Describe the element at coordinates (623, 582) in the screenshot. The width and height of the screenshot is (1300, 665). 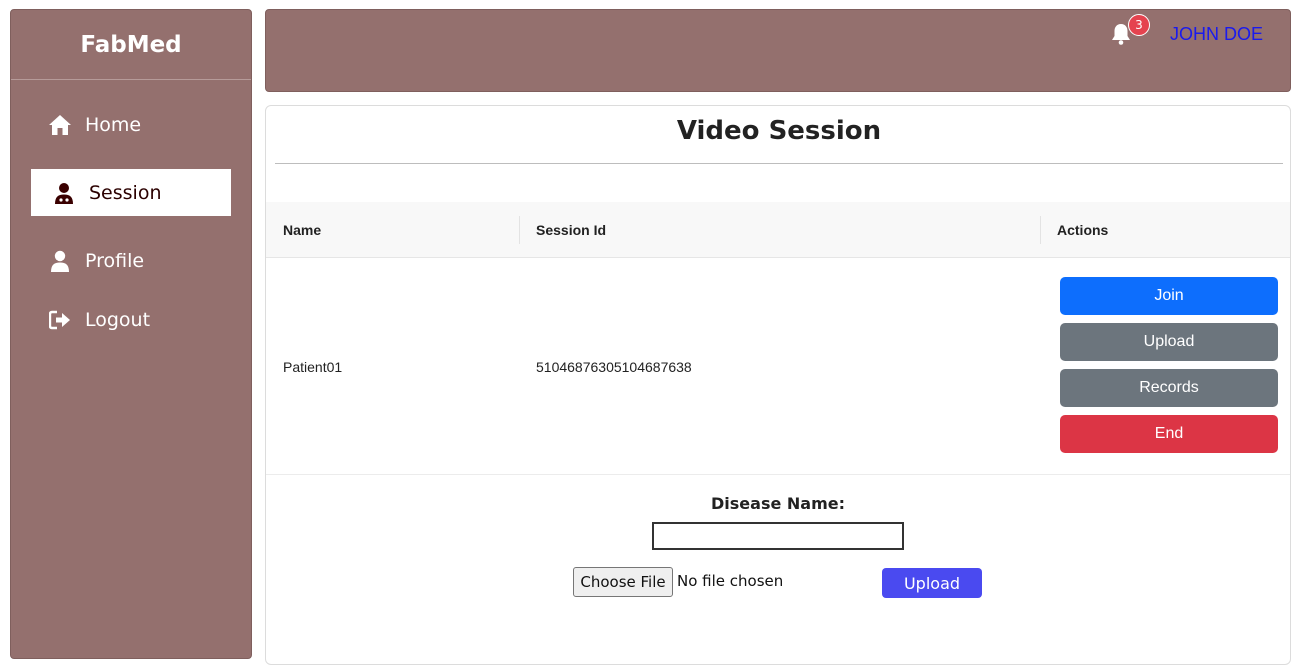
I see `choose-file-button: Choose File` at that location.